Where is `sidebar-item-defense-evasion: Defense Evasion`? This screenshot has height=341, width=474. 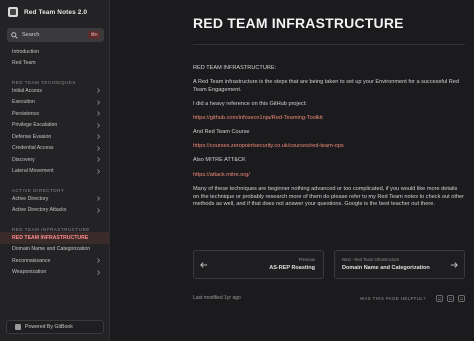 sidebar-item-defense-evasion: Defense Evasion is located at coordinates (54, 137).